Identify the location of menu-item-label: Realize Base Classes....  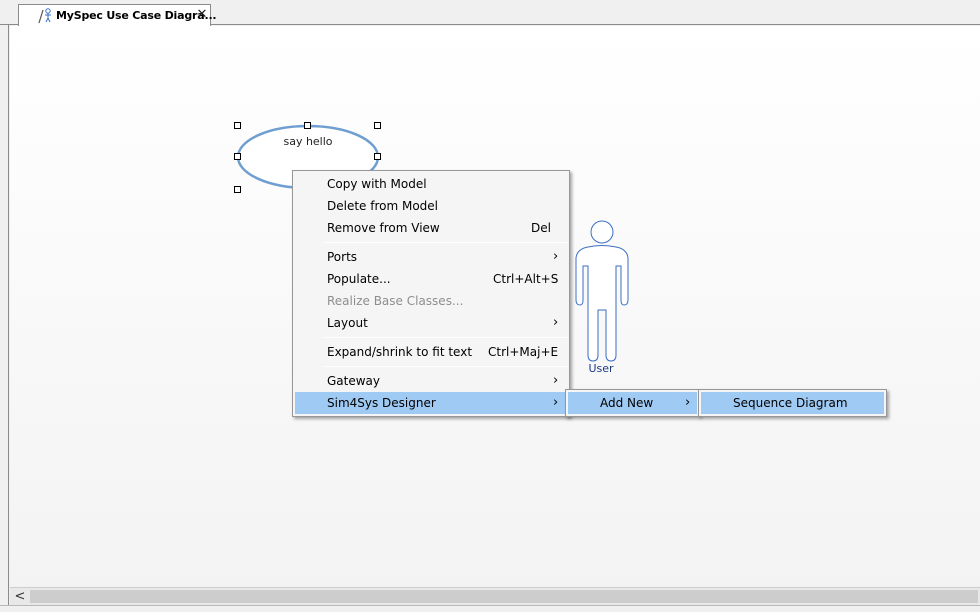
(395, 301).